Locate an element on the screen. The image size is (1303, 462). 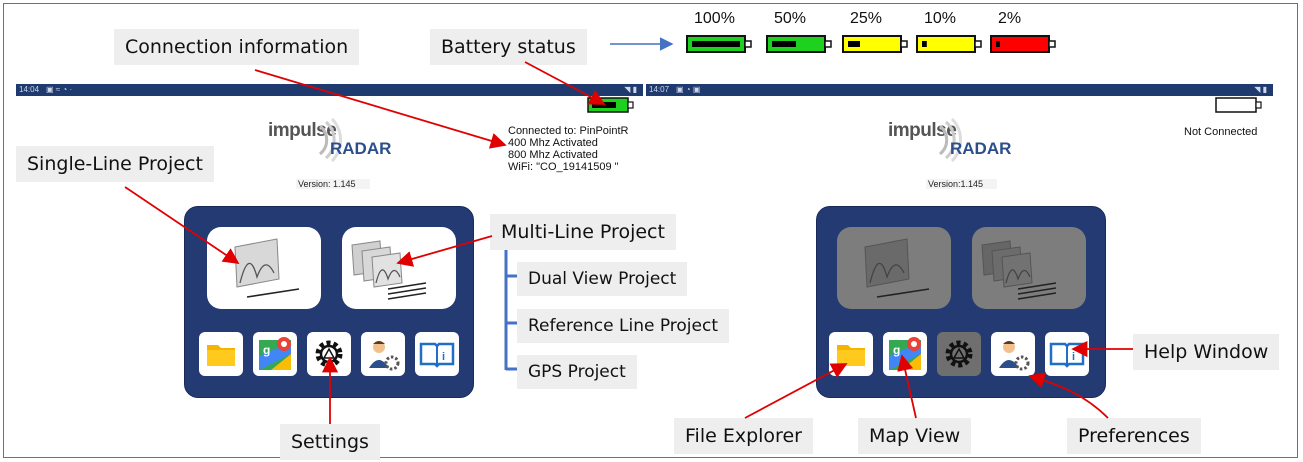
battery-legend-label: 50% is located at coordinates (790, 18).